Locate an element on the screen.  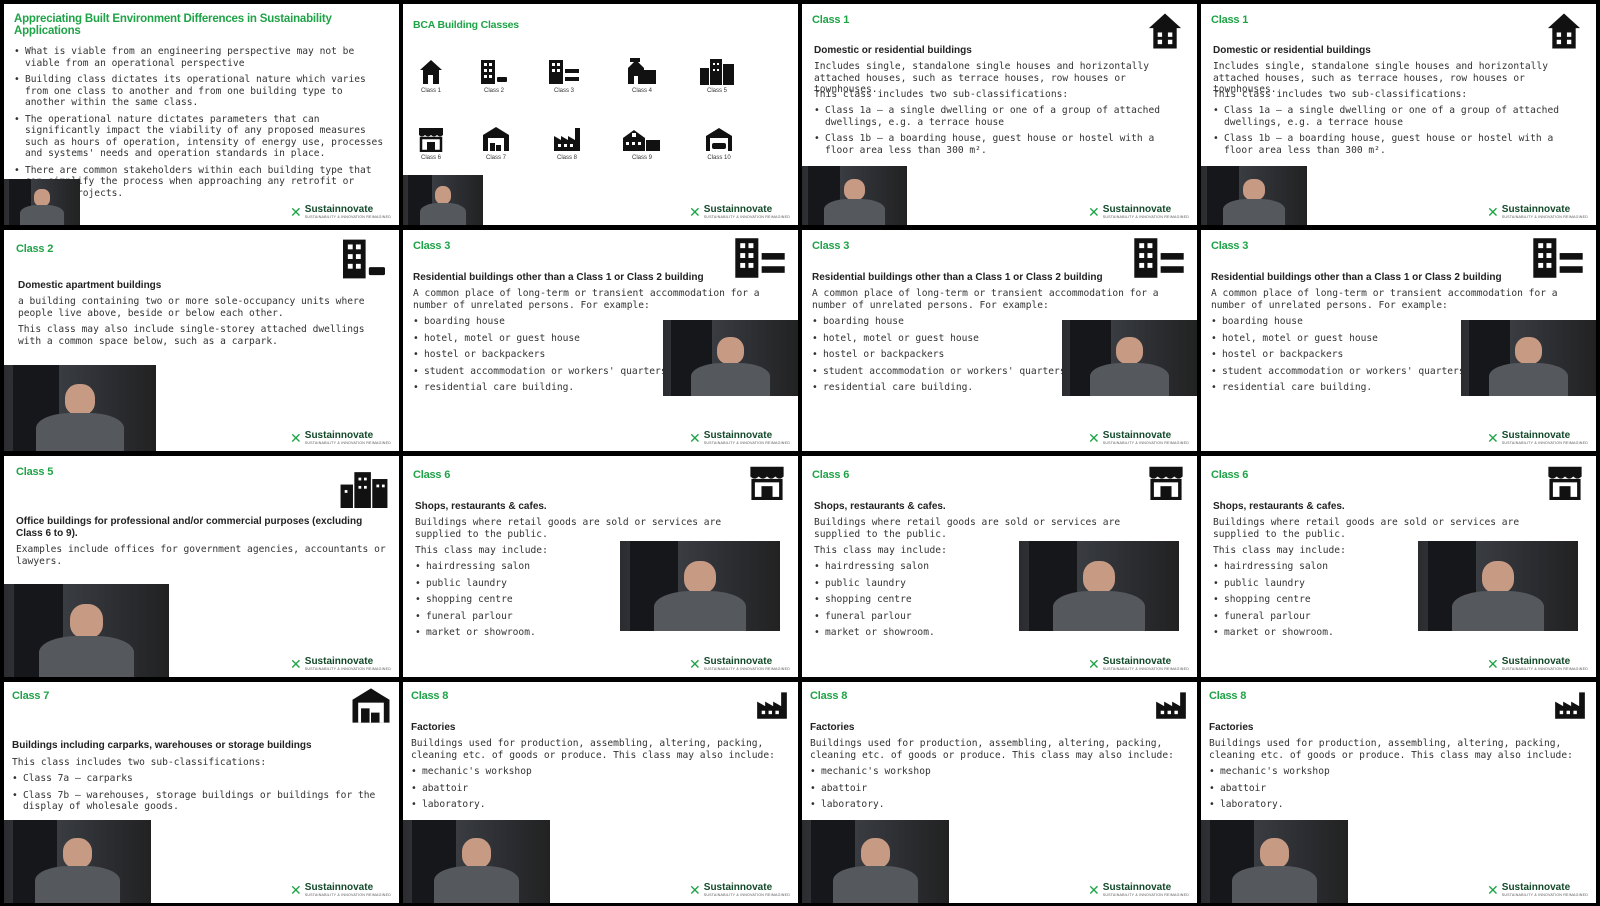
bca-class-label: Class 5 is located at coordinates (716, 91).